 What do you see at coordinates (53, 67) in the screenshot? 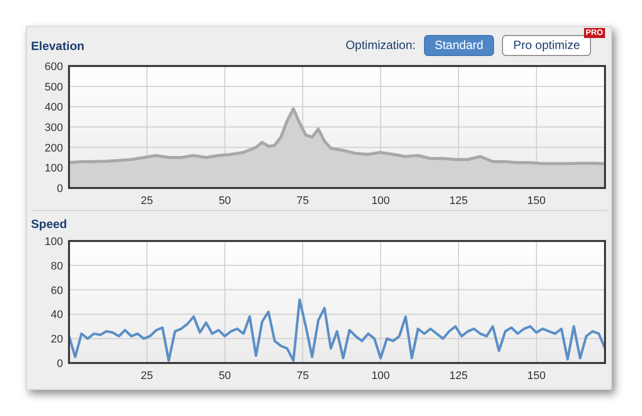
I see `tick-label: 600` at bounding box center [53, 67].